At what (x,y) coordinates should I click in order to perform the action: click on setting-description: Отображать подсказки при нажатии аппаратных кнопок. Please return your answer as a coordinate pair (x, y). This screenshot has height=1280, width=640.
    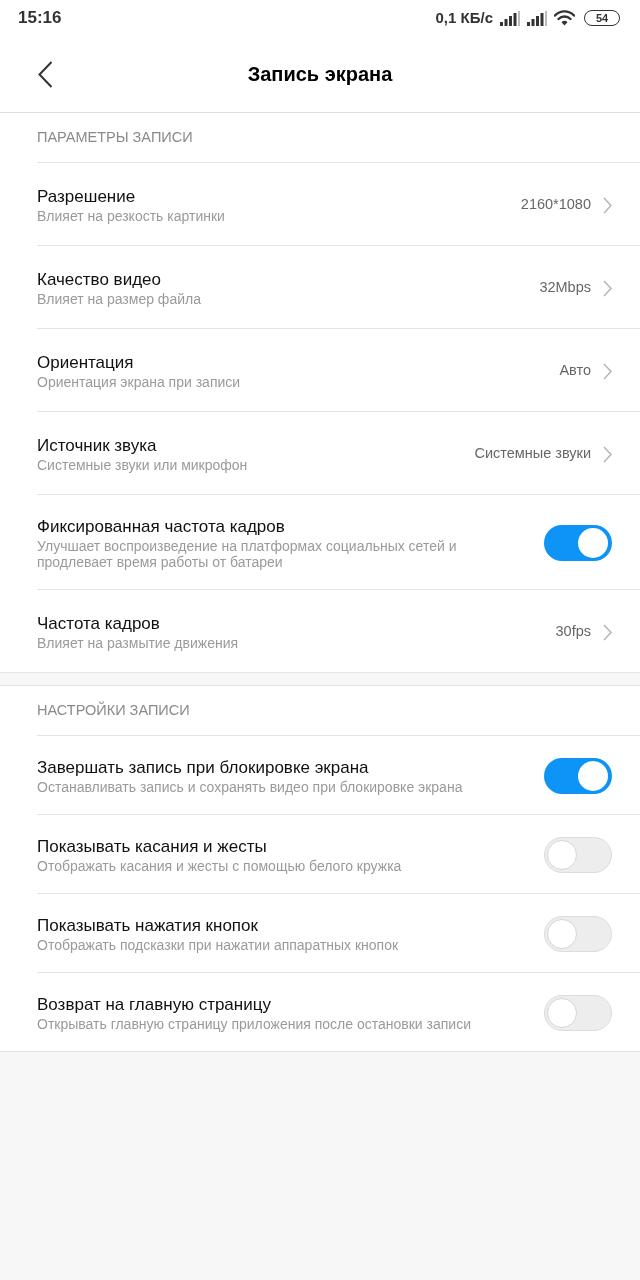
    Looking at the image, I should click on (218, 945).